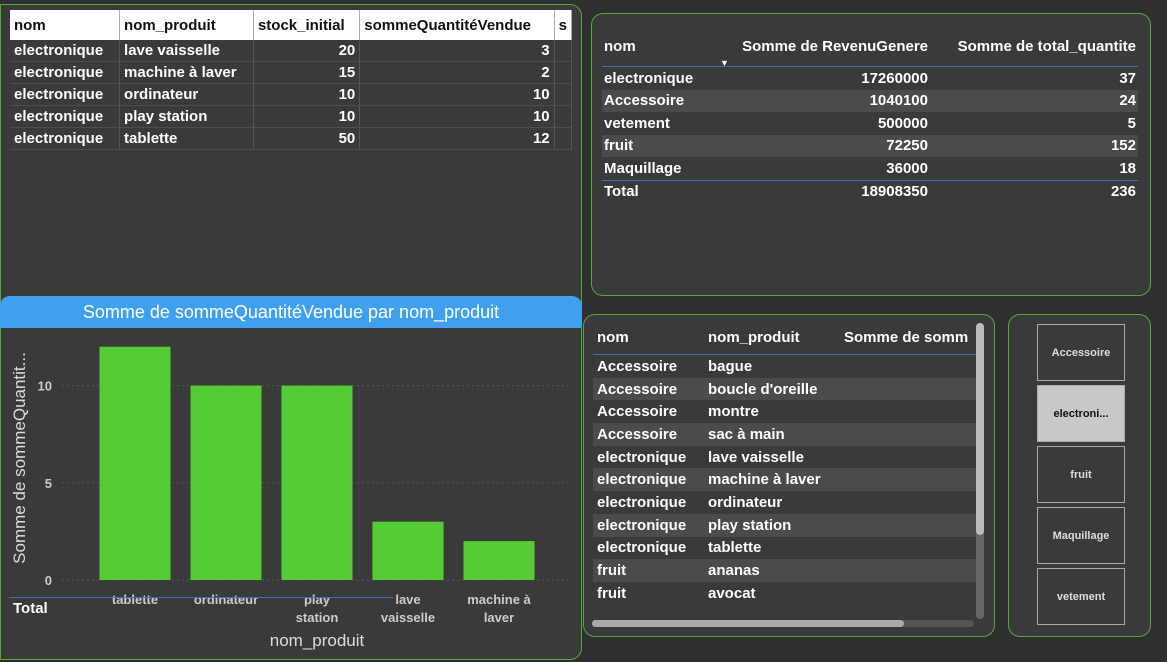 The width and height of the screenshot is (1167, 662). Describe the element at coordinates (823, 191) in the screenshot. I see `total-revenu: 18908350` at that location.